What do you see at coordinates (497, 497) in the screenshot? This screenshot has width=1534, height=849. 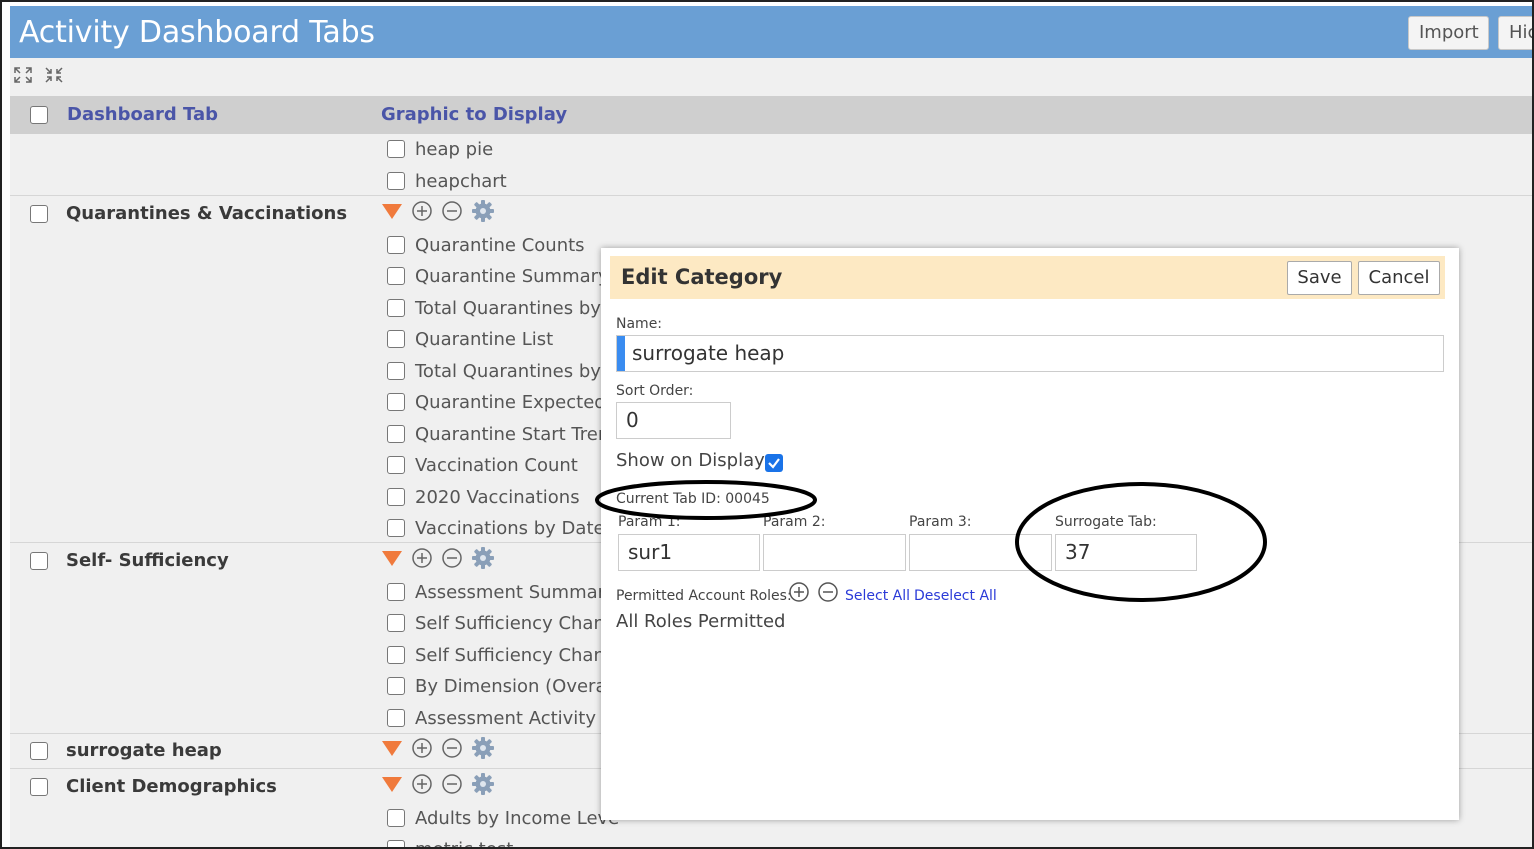 I see `item-label: 2020 Vaccinations` at bounding box center [497, 497].